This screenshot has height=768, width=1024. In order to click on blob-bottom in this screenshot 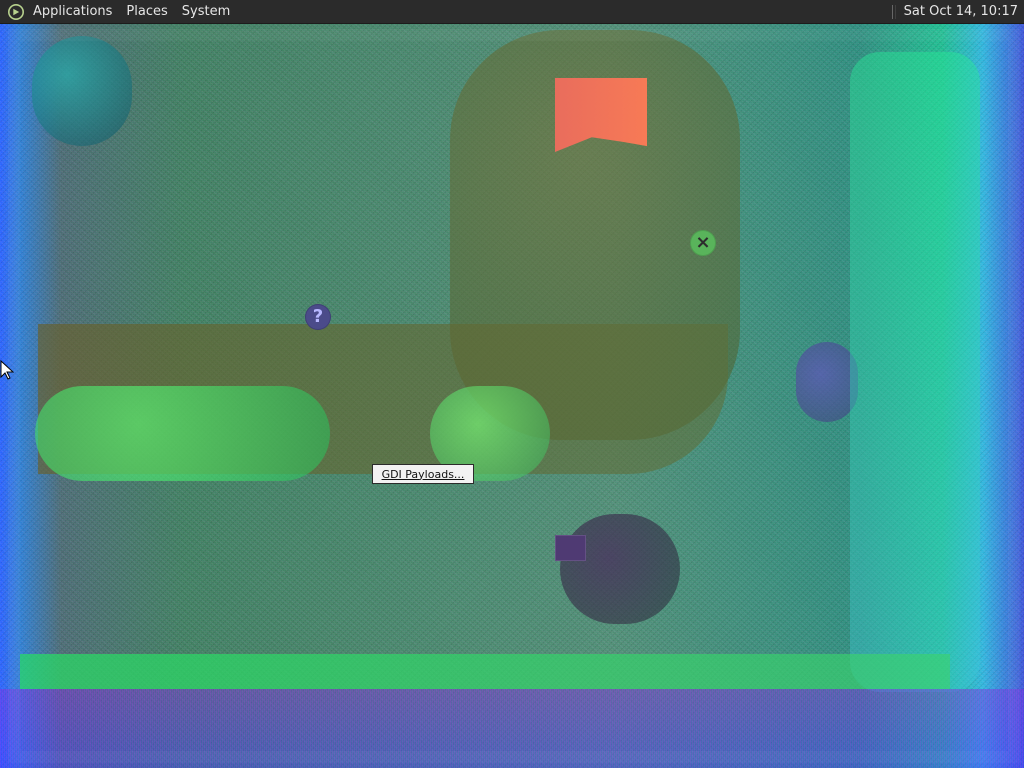, I will do `click(620, 569)`.